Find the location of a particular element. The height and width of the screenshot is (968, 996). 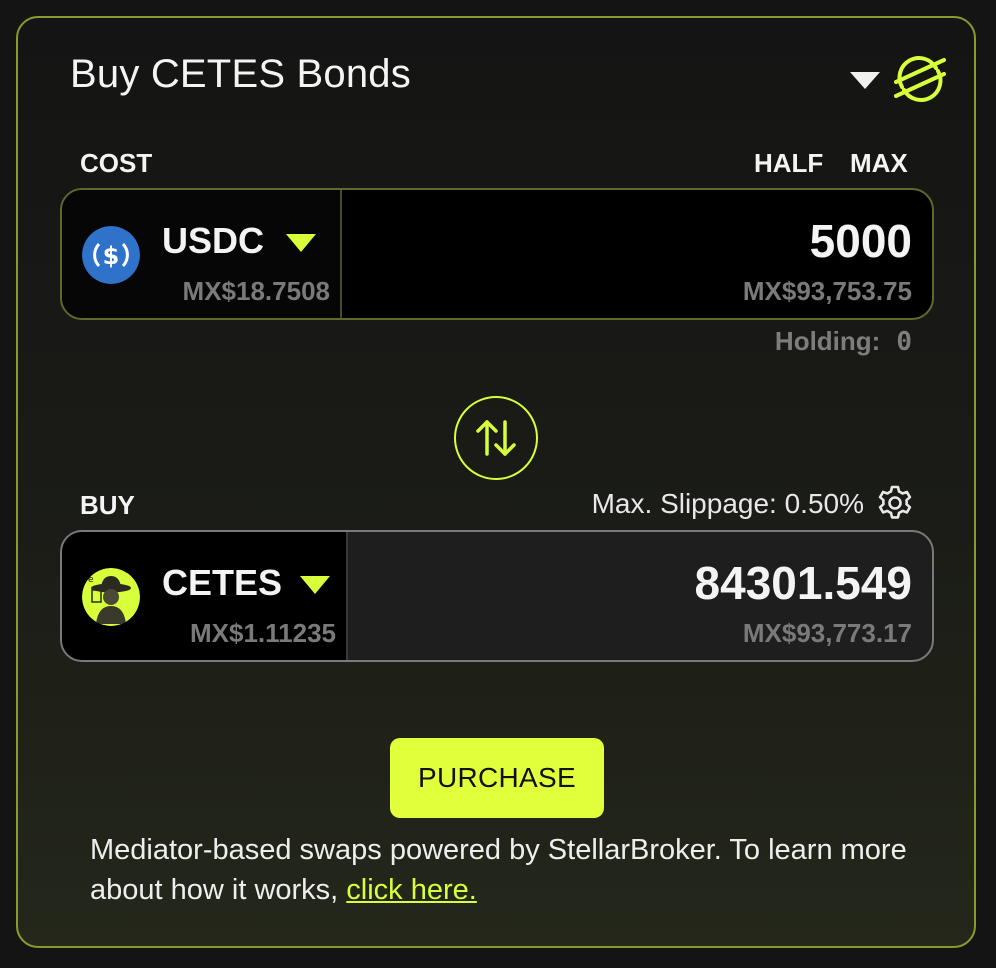

page-title: Buy CETES Bonds is located at coordinates (240, 74).